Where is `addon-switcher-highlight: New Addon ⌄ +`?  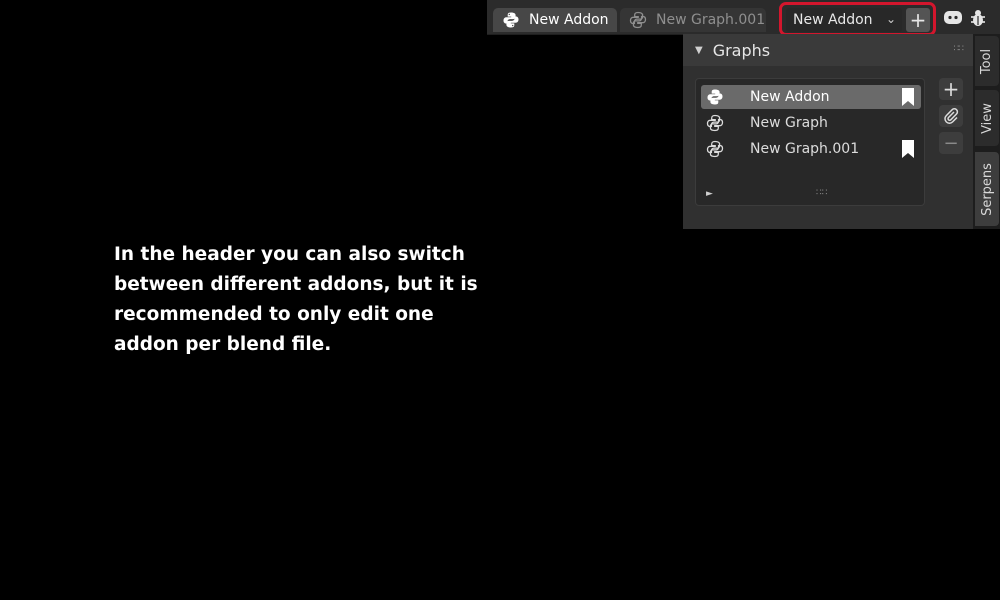 addon-switcher-highlight: New Addon ⌄ + is located at coordinates (857, 19).